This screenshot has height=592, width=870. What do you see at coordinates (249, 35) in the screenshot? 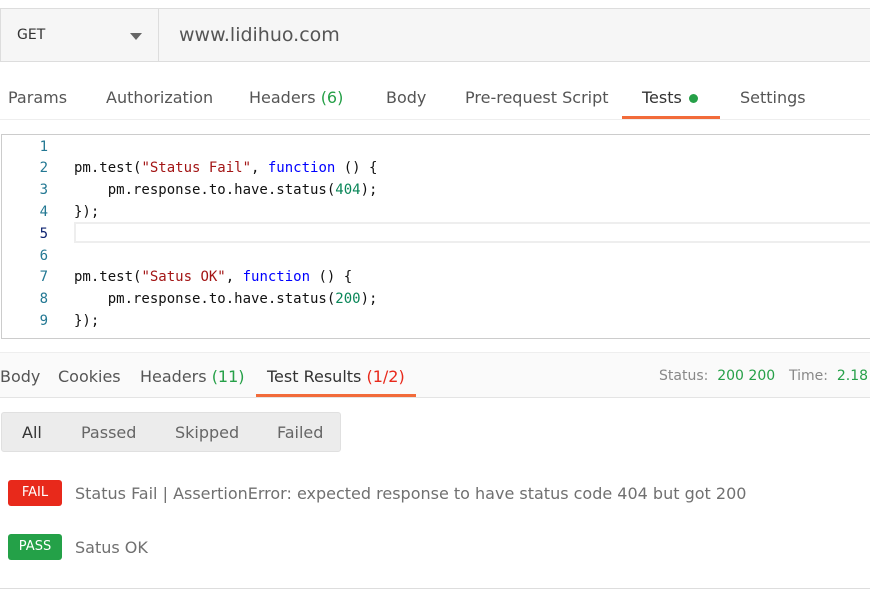
I see `url-input: www.lidihuo.com` at bounding box center [249, 35].